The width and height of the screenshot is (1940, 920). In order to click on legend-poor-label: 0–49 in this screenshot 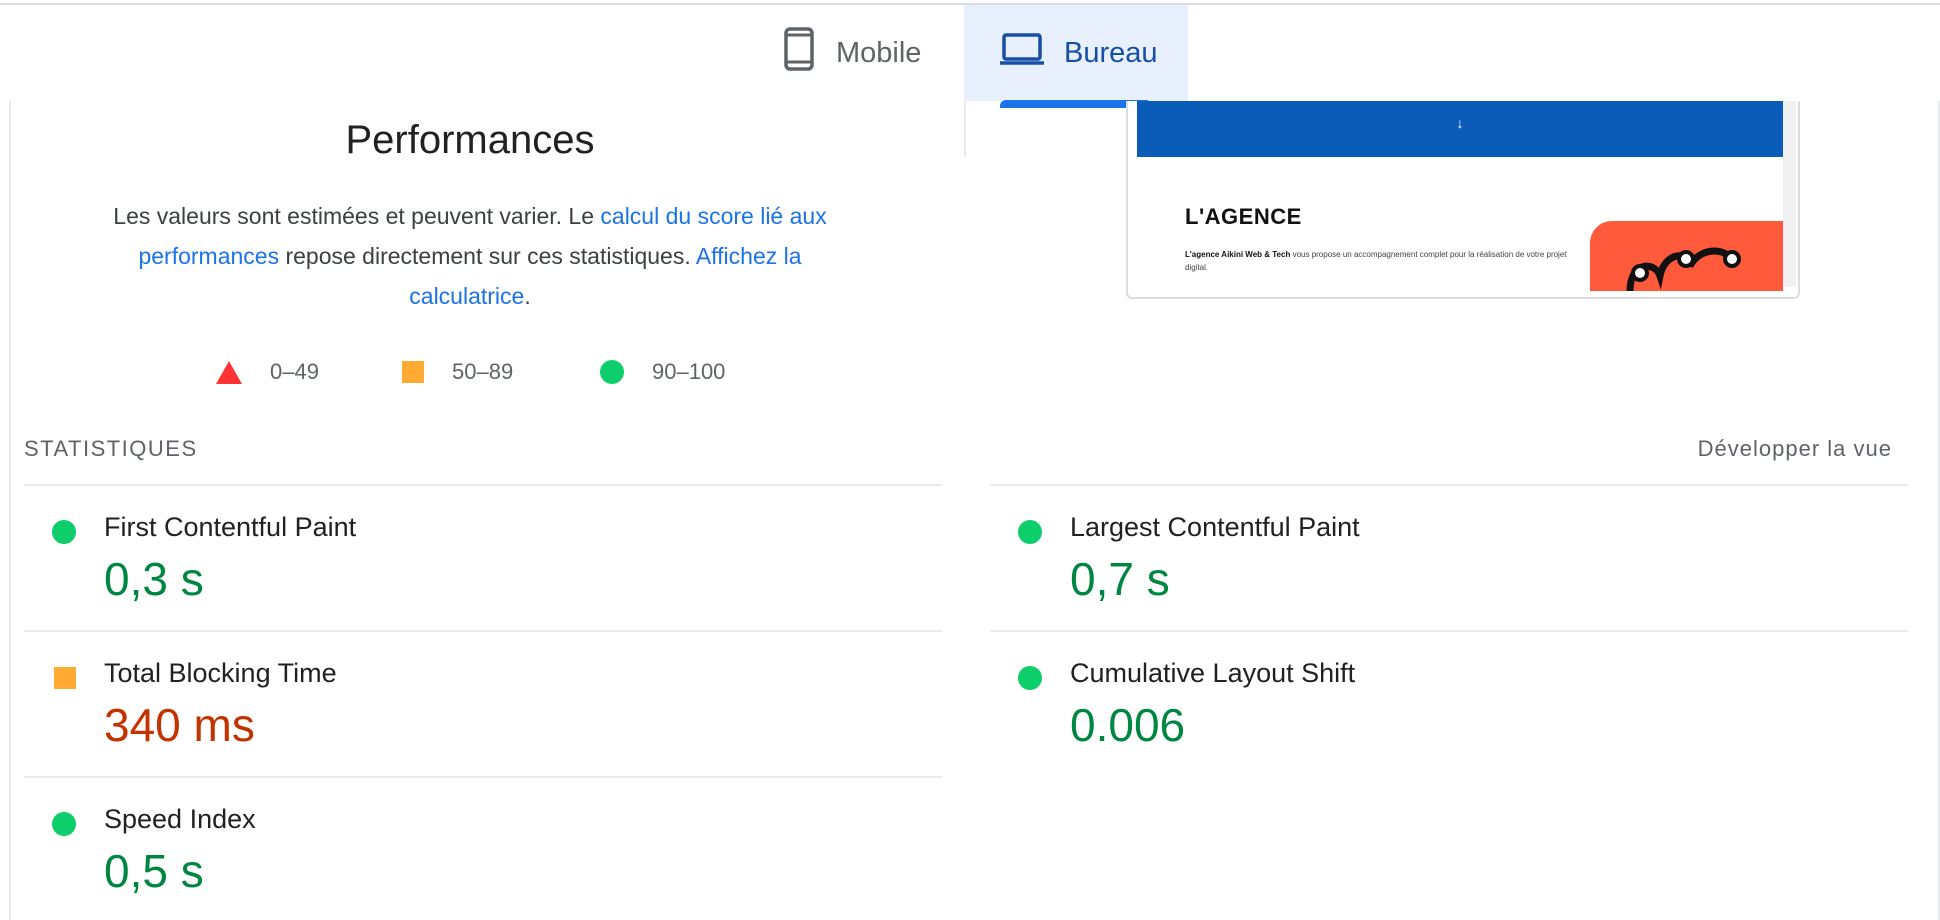, I will do `click(294, 371)`.